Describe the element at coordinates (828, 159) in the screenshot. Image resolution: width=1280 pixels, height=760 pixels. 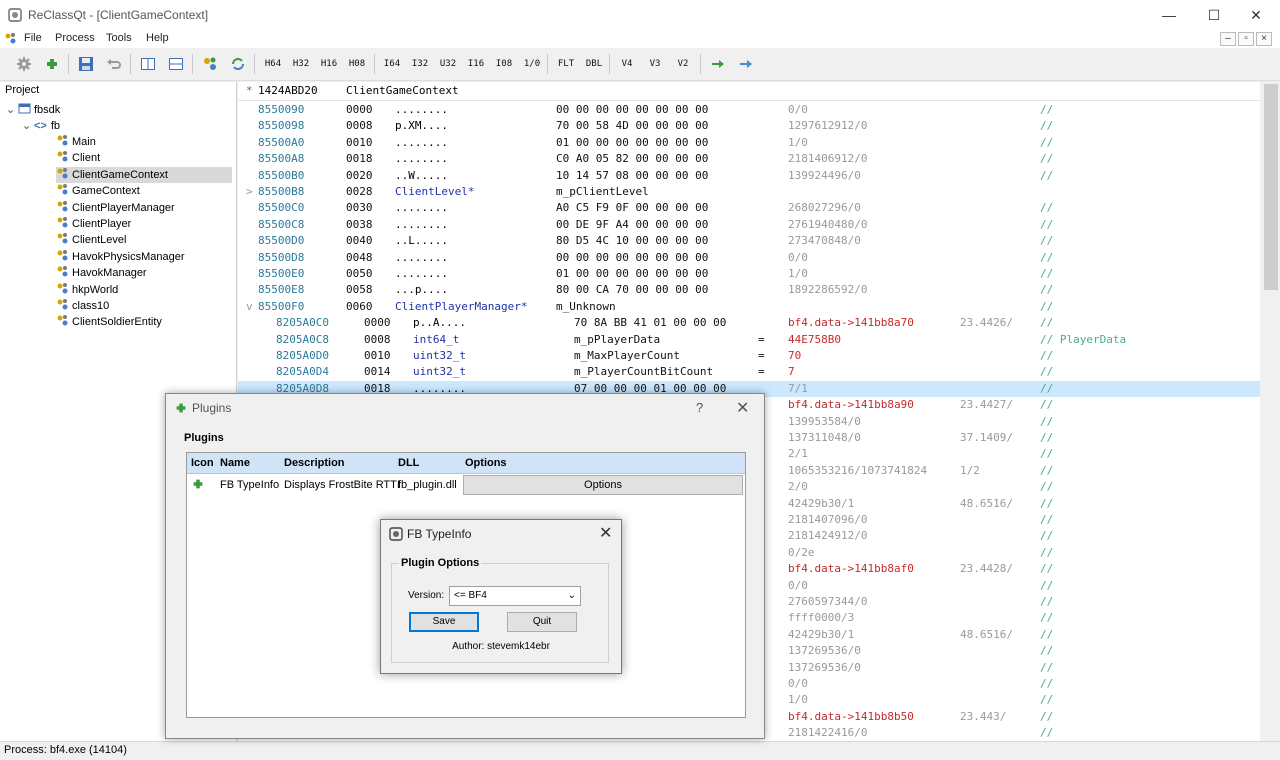
I see `row-value: 2181406912/0` at that location.